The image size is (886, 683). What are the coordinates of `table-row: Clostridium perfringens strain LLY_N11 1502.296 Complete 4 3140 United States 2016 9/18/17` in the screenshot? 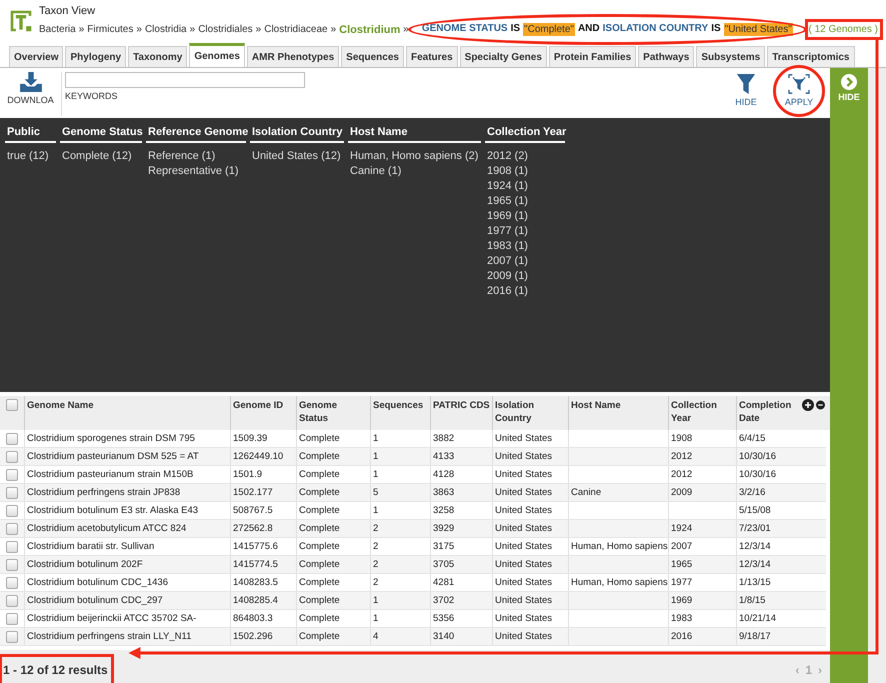 It's located at (413, 637).